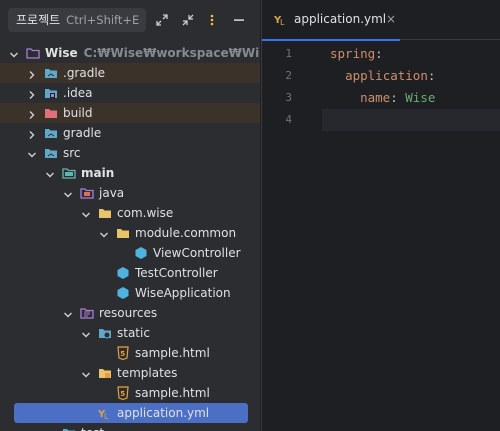 The image size is (500, 431). I want to click on excluded-folder-icon, so click(51, 113).